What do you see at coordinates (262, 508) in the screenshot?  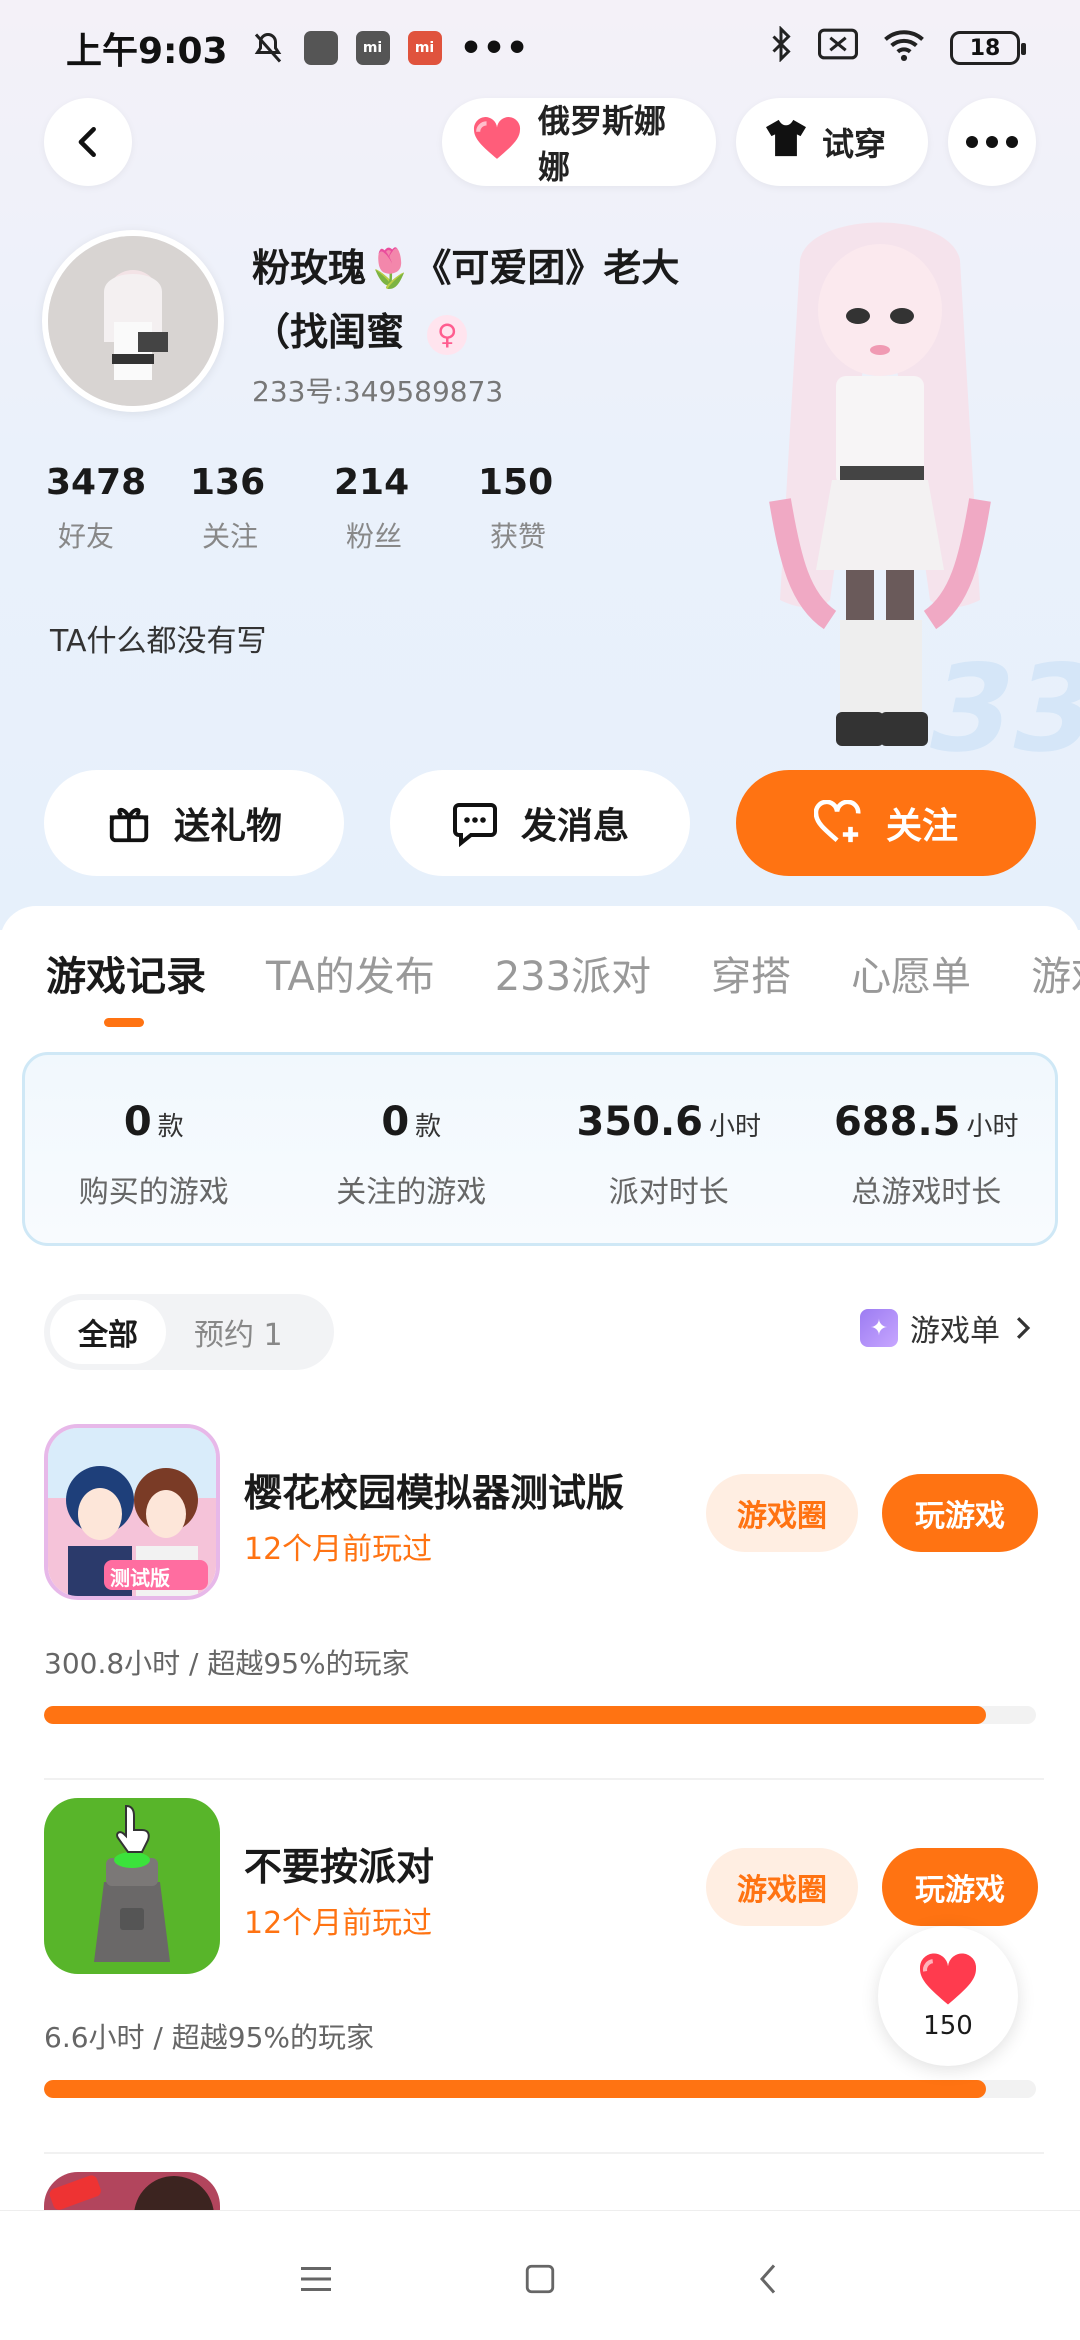 I see `stat-following: 136 关注` at bounding box center [262, 508].